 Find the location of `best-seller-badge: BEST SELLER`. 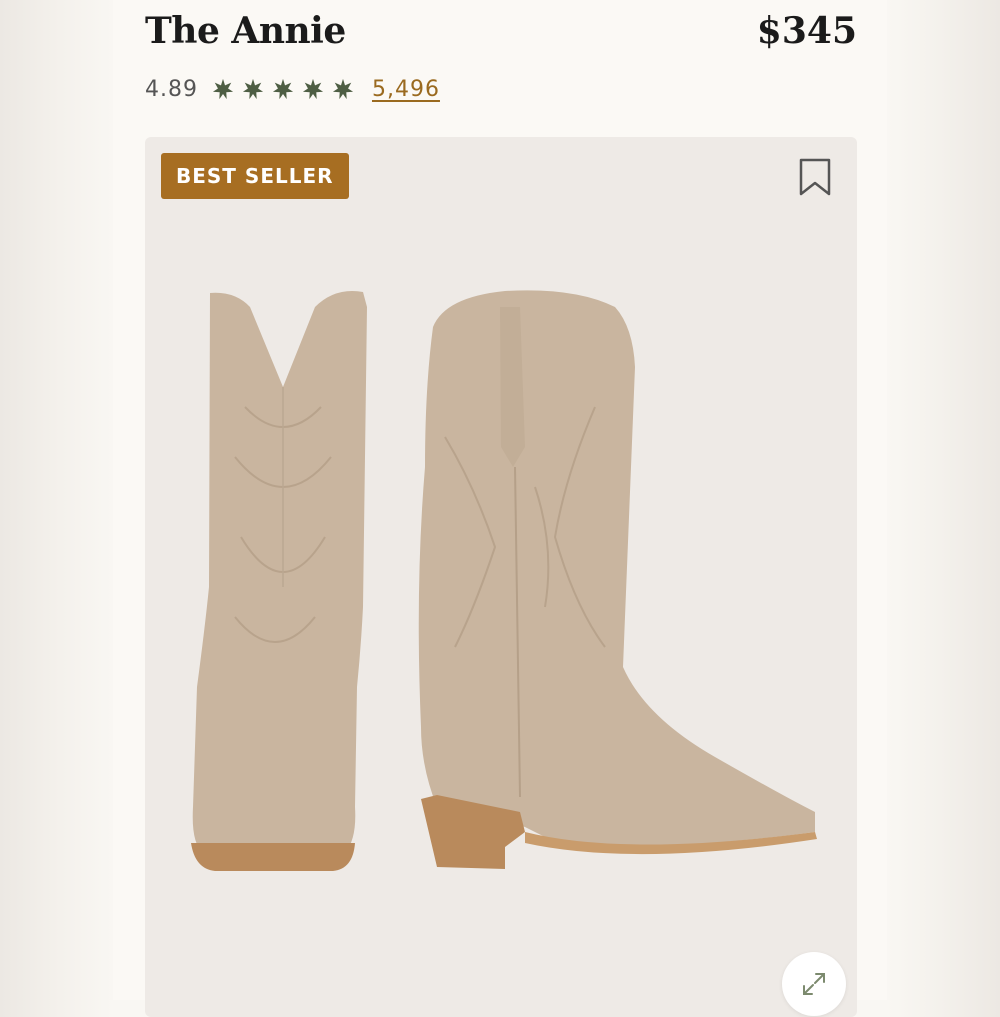

best-seller-badge: BEST SELLER is located at coordinates (255, 176).